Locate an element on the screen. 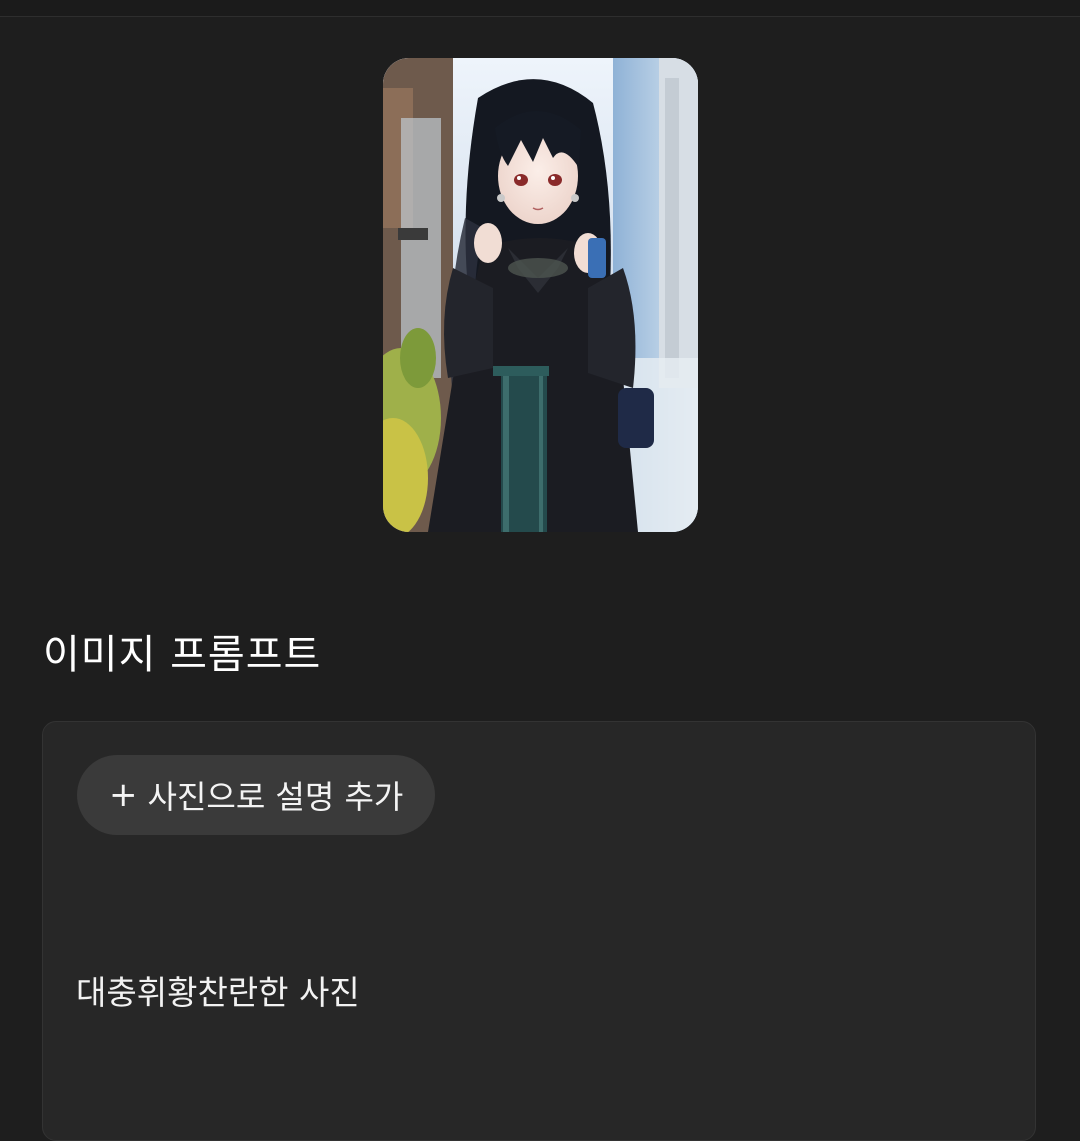 The height and width of the screenshot is (1141, 1080). prompt-text-input: 대충휘황찬란한 사진 is located at coordinates (218, 990).